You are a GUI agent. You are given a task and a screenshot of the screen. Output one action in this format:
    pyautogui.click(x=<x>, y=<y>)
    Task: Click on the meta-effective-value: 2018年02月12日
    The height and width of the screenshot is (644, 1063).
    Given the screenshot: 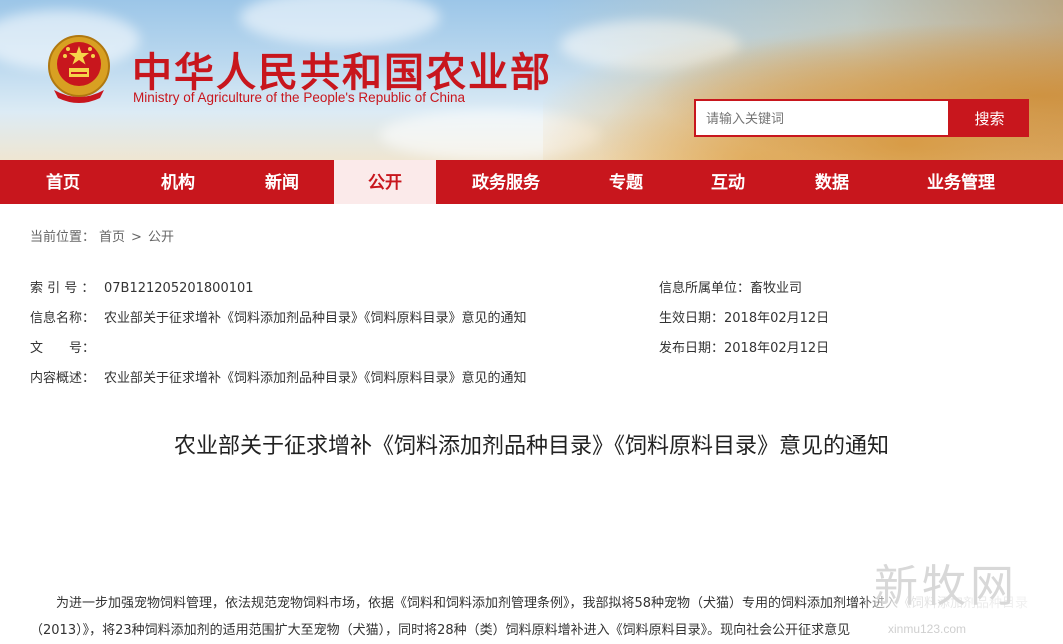 What is the action you would take?
    pyautogui.click(x=777, y=318)
    